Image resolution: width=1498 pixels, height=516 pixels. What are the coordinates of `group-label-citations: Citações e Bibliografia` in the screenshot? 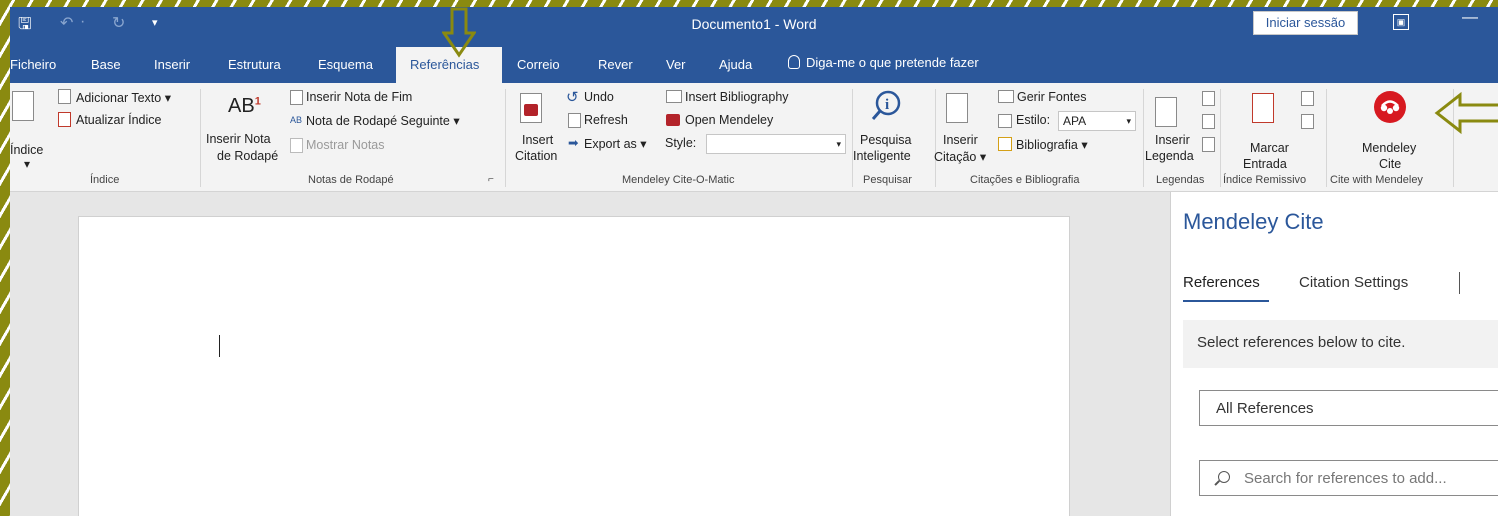 It's located at (1025, 180).